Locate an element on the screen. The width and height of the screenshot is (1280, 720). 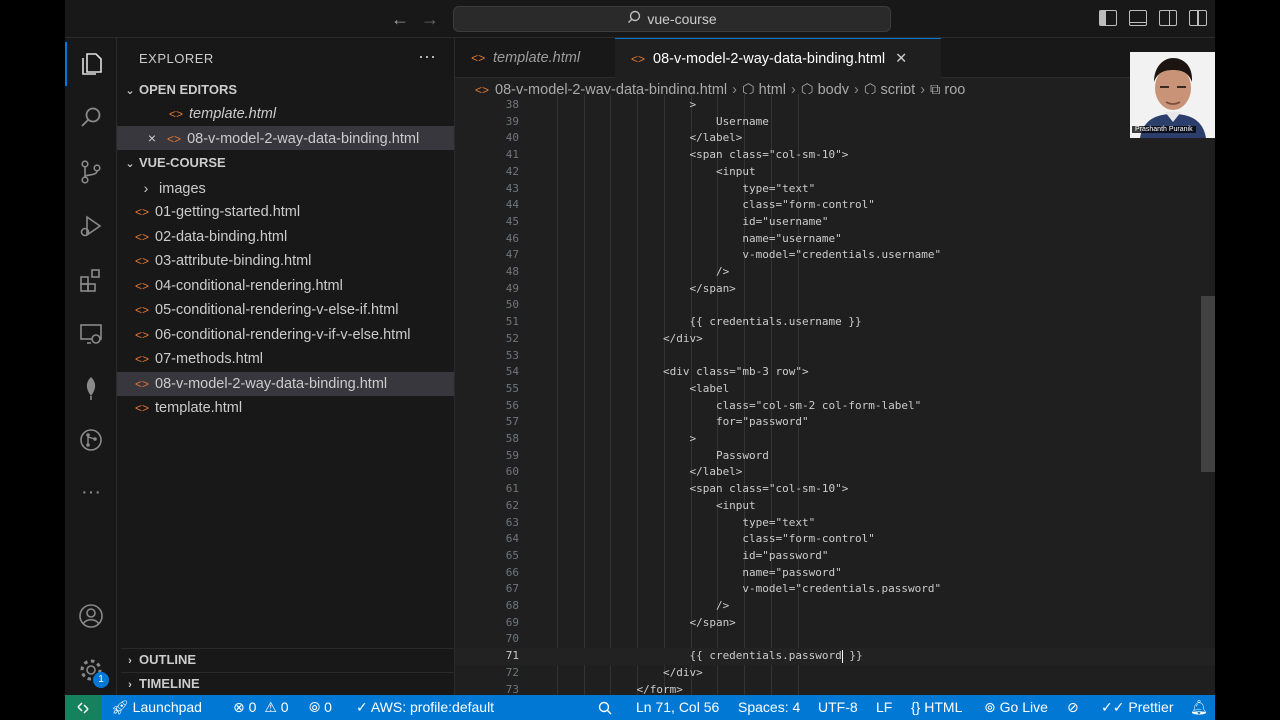
run-debug-icon is located at coordinates (91, 226).